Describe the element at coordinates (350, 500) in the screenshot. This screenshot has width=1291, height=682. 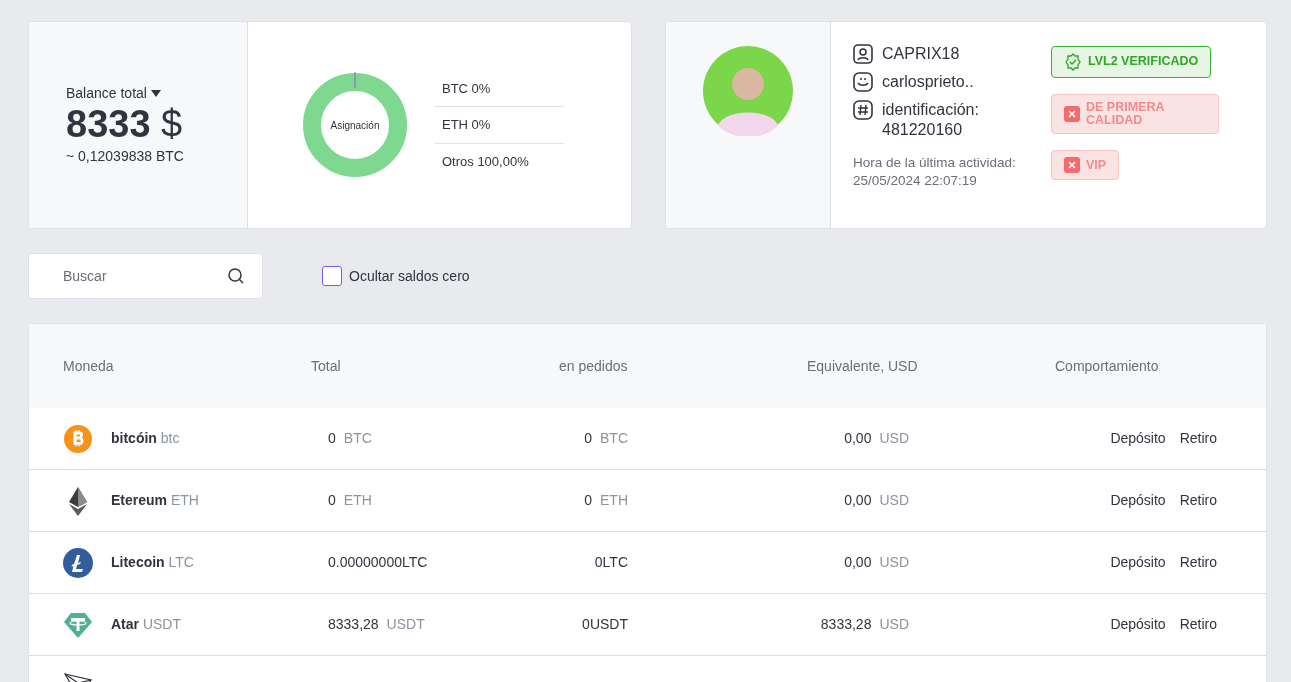
I see `total-value: 0 ETH` at that location.